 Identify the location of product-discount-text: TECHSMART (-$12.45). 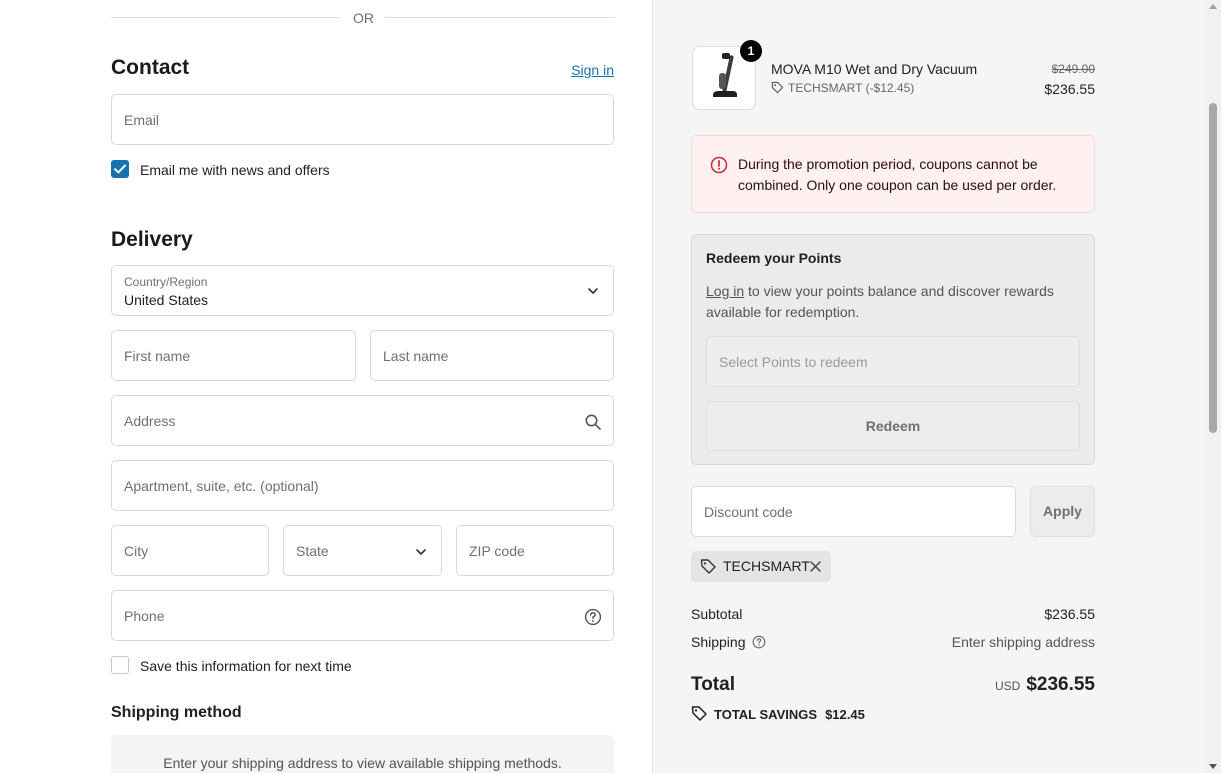
(851, 88).